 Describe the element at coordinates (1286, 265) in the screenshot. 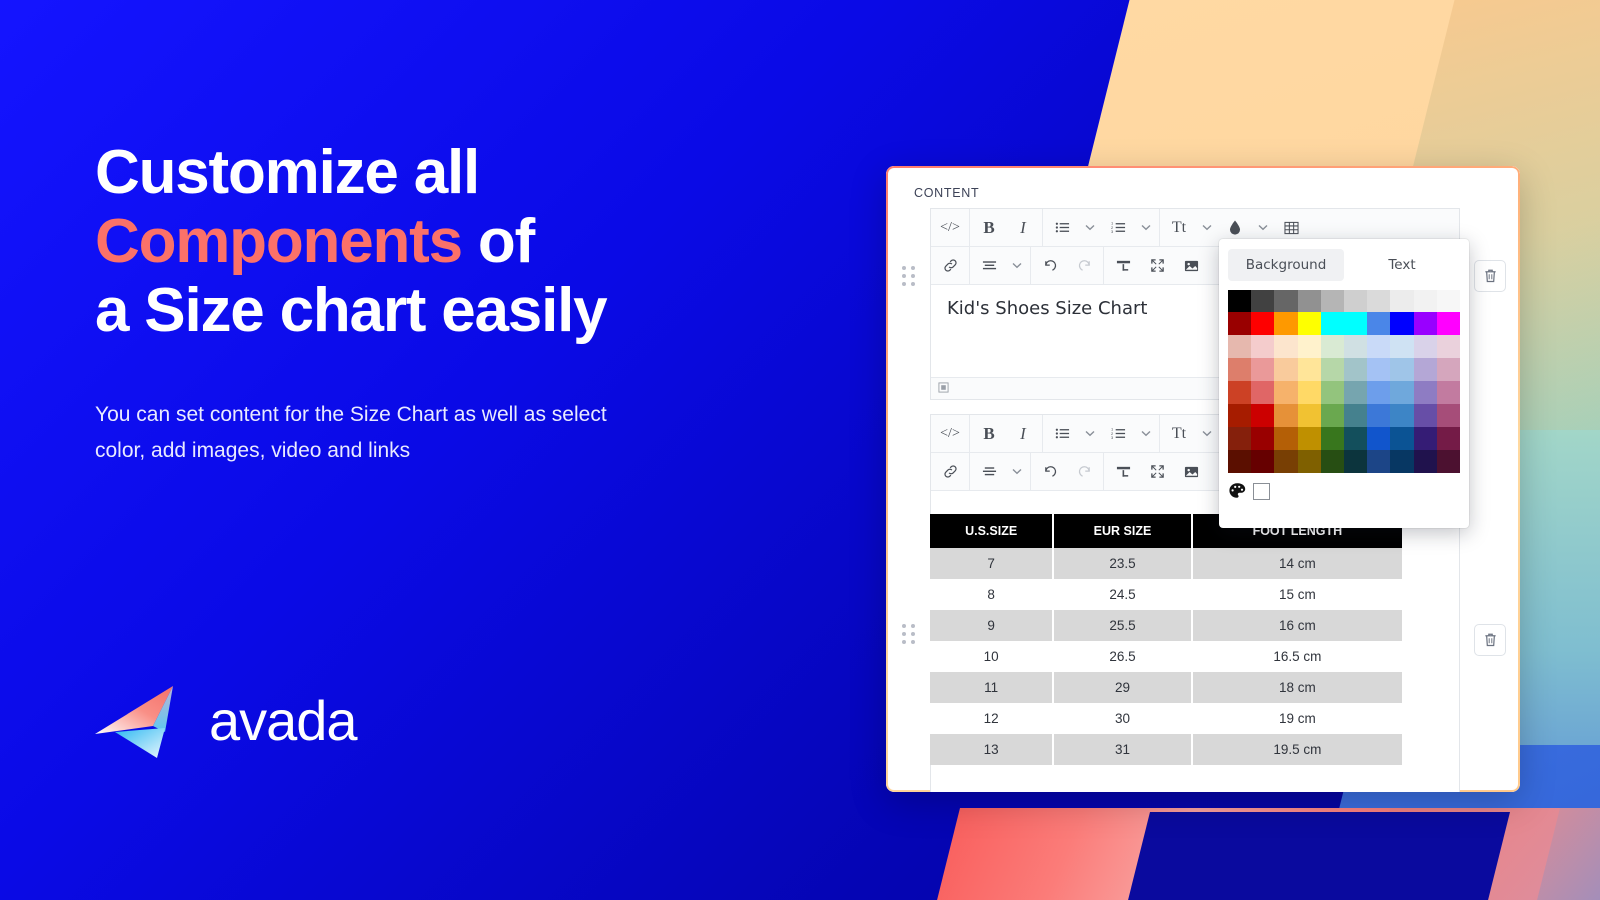

I see `tab-background: Background` at that location.